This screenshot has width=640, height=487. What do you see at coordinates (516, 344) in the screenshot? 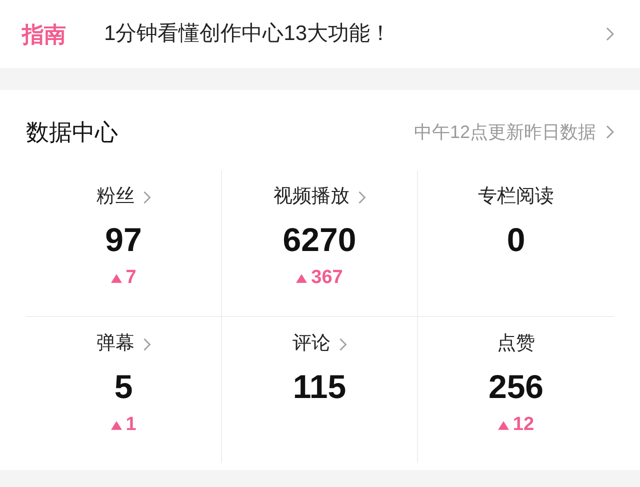
I see `stat-label: 点赞` at bounding box center [516, 344].